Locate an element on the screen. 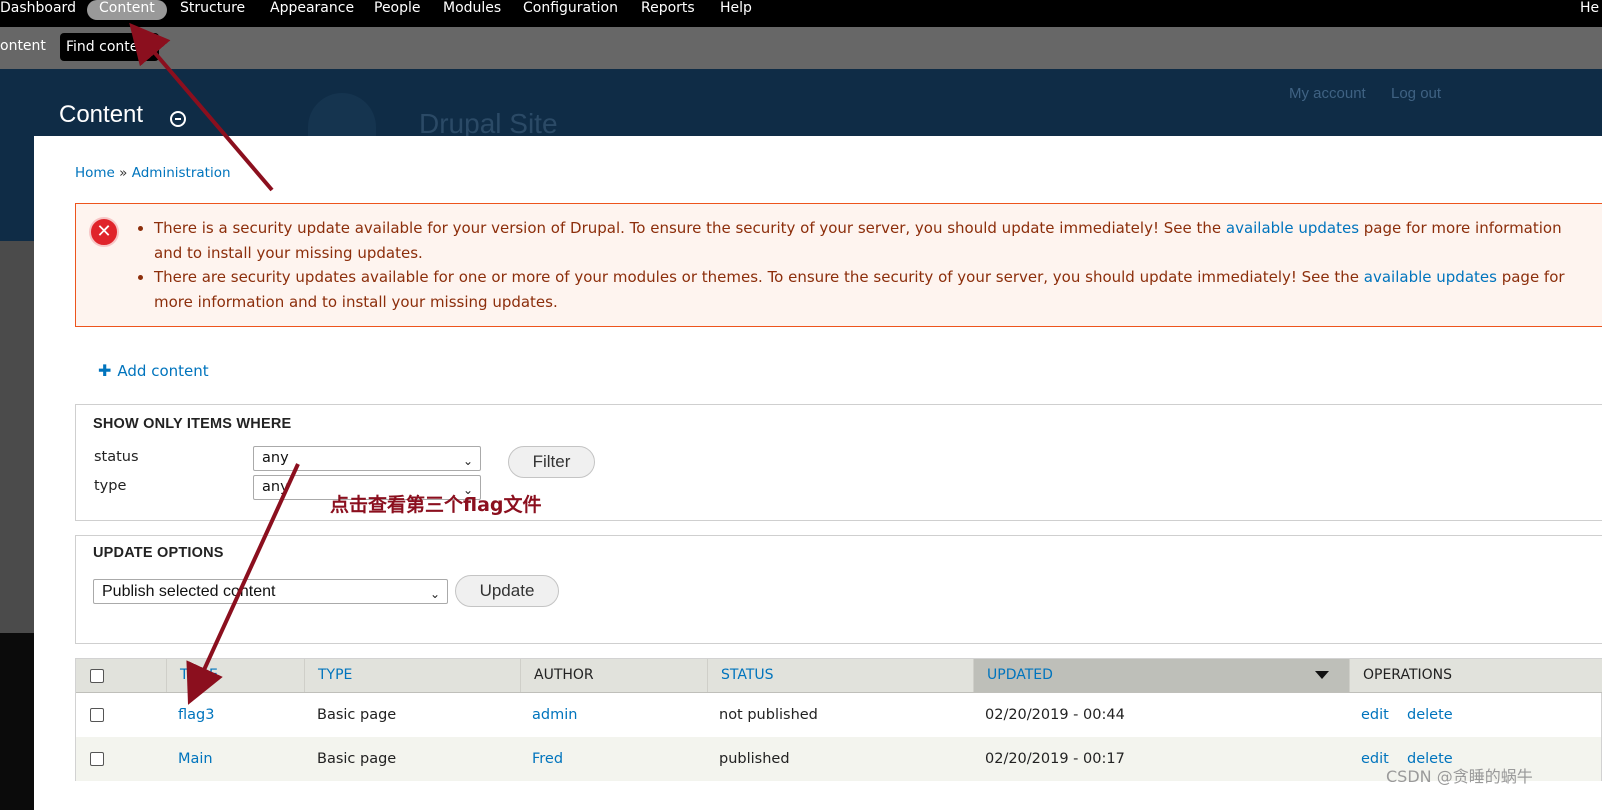  annotation-arrow-to-flag3 is located at coordinates (243, 584).